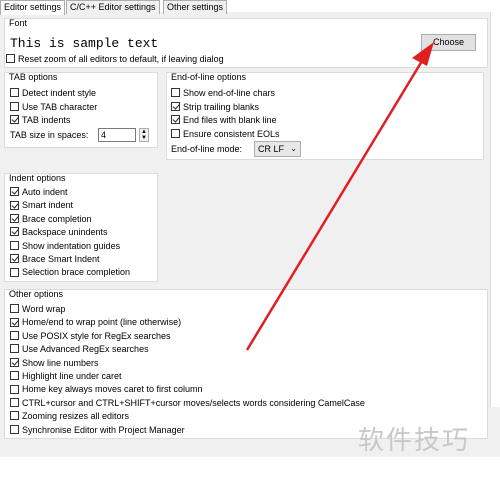 The width and height of the screenshot is (500, 479). Describe the element at coordinates (414, 441) in the screenshot. I see `watermark-logo: 软件技巧` at that location.